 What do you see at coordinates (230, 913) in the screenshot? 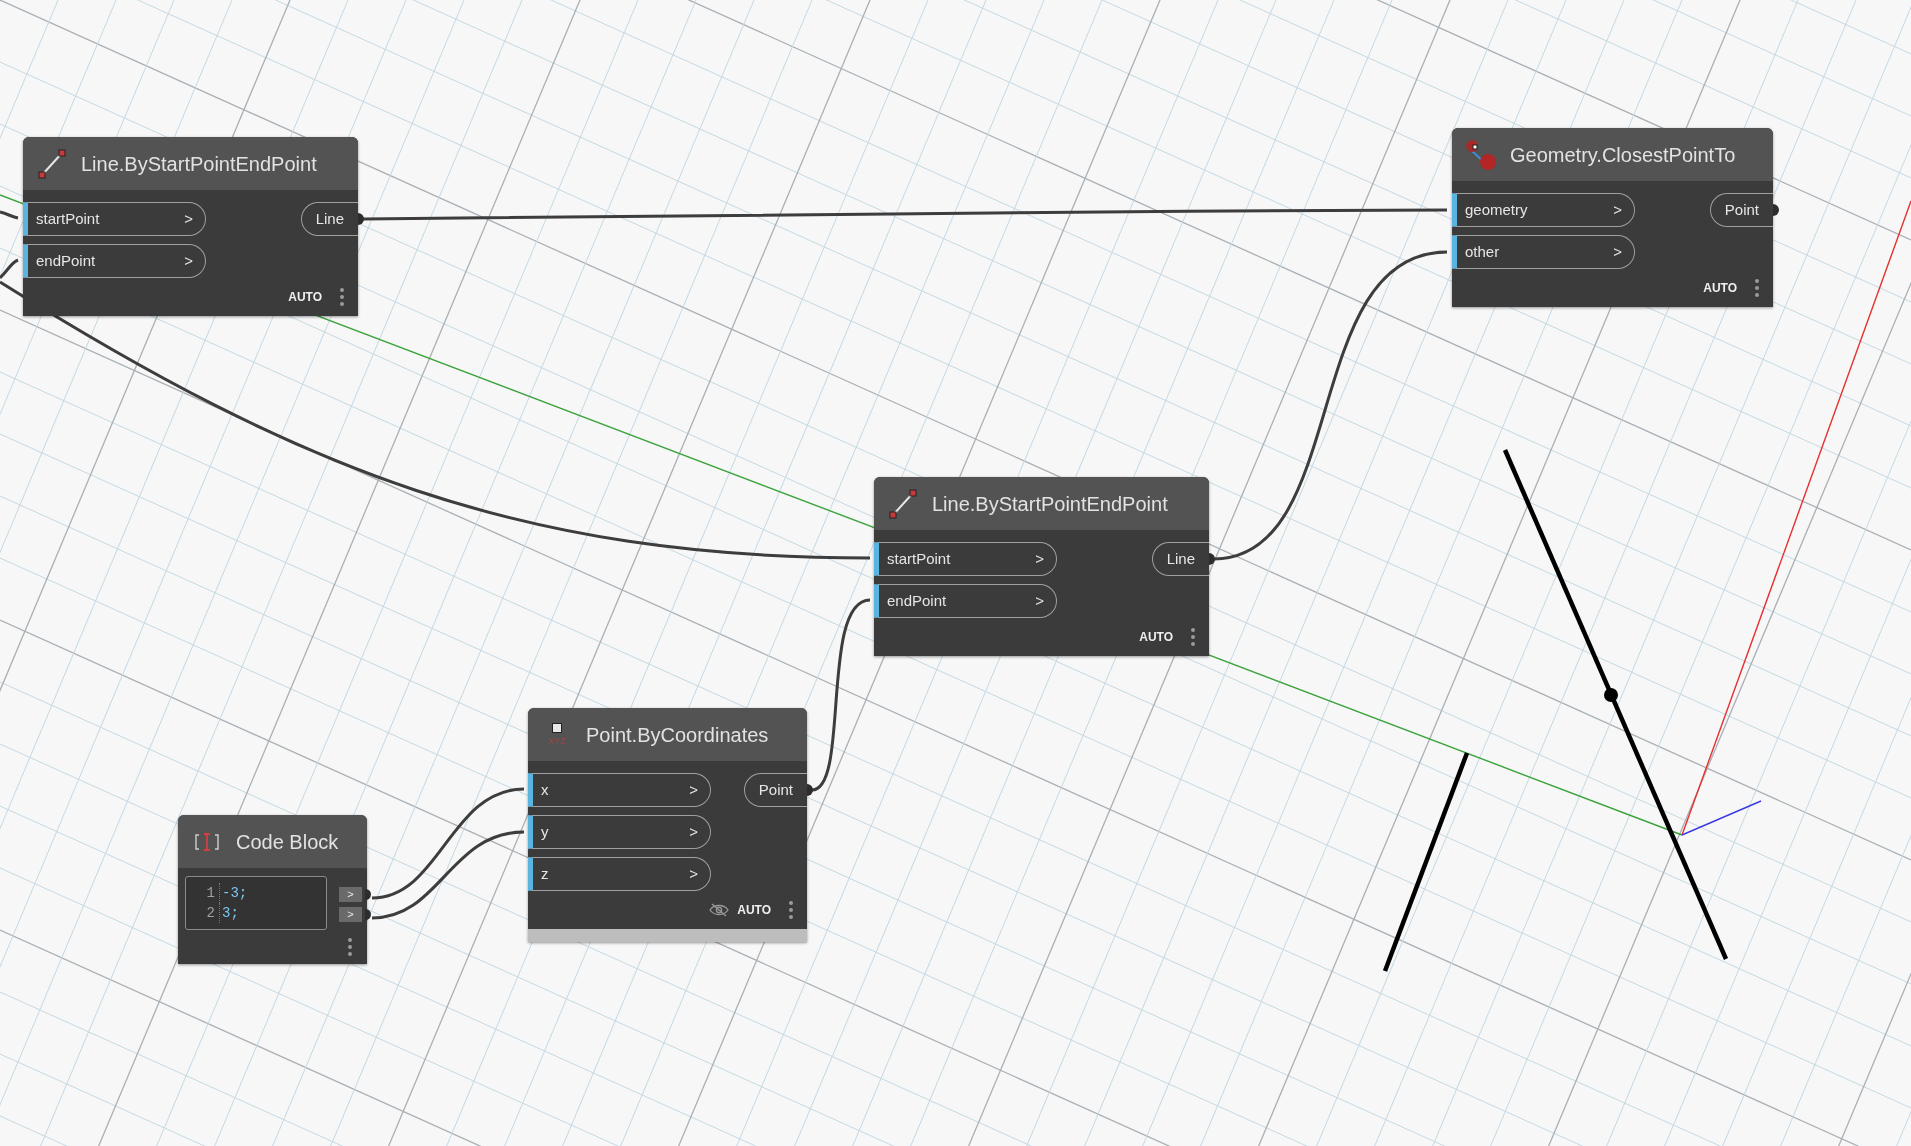
I see `code-line: 3;` at bounding box center [230, 913].